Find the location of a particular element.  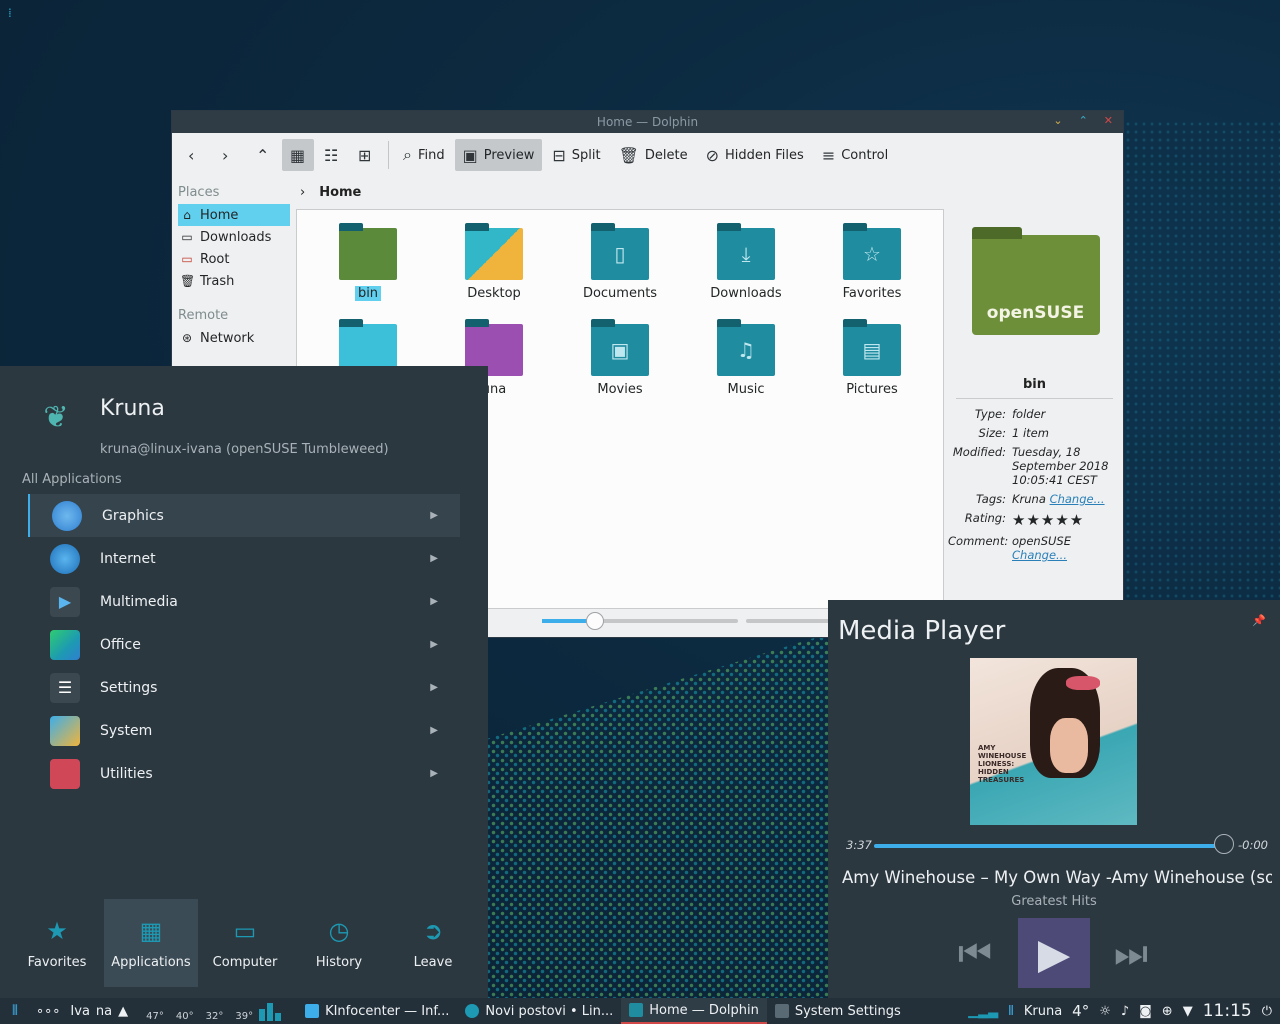

meta-key: Modified: is located at coordinates (979, 452).